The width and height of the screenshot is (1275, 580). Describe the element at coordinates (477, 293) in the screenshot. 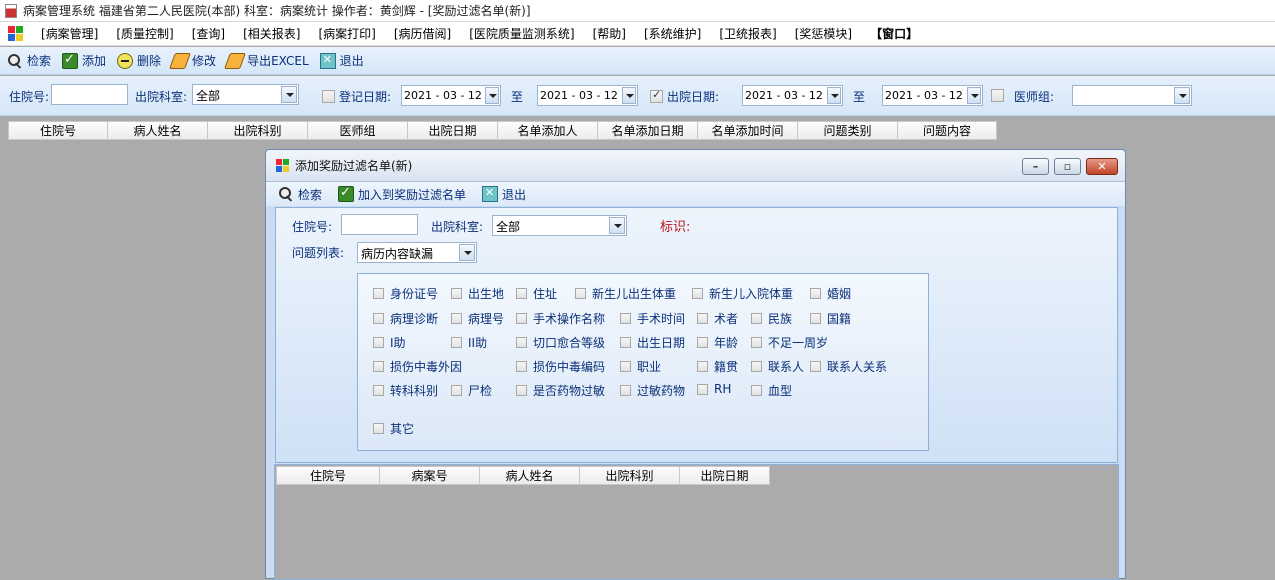

I see `opt-birthplace: 出生地` at that location.